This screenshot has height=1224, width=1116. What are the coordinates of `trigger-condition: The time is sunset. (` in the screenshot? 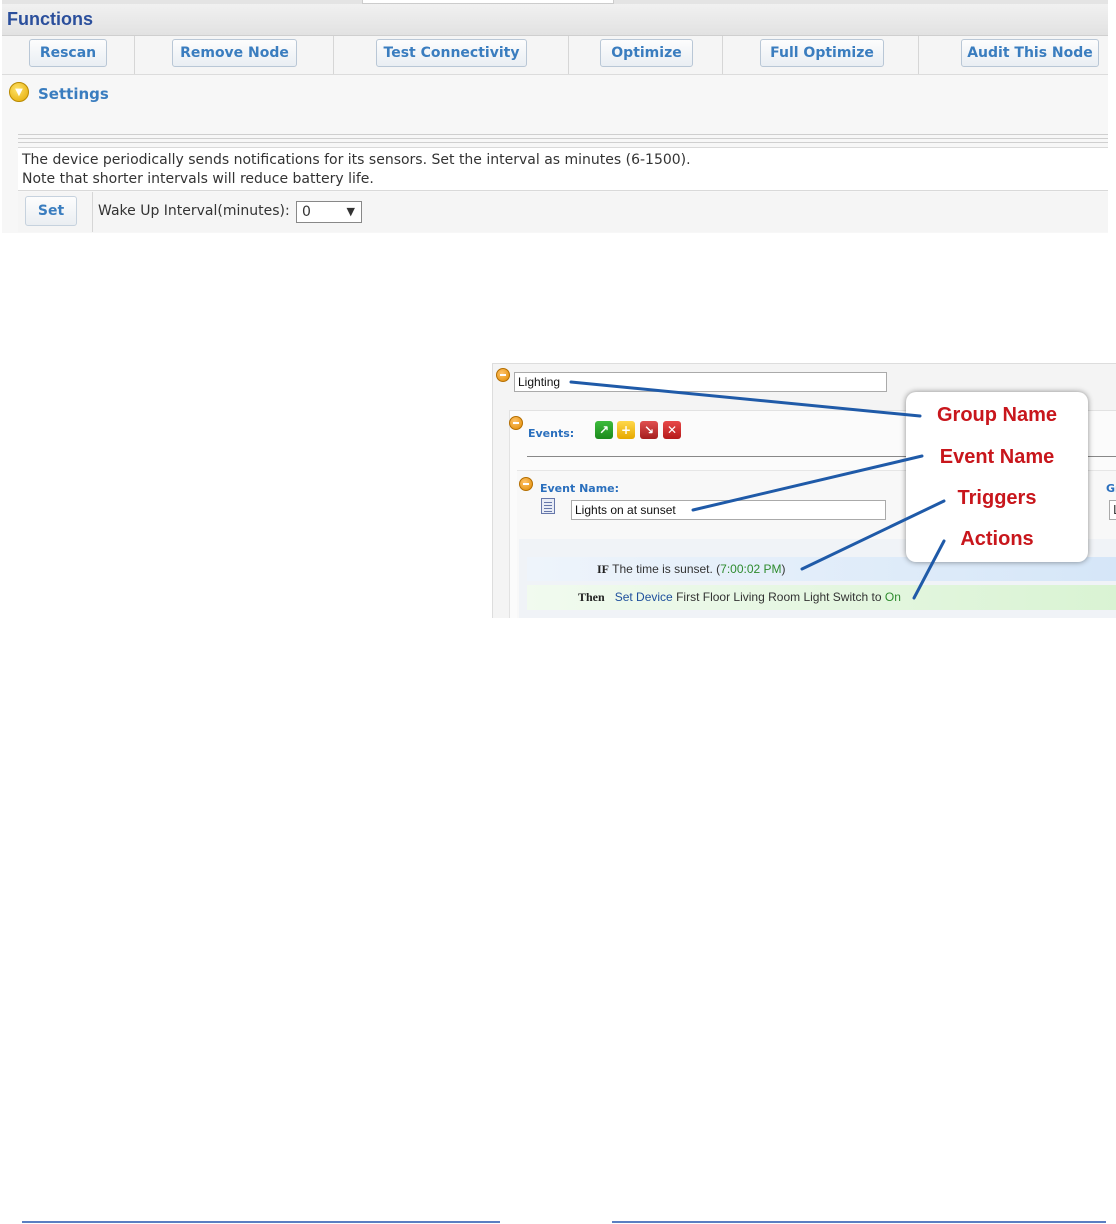 It's located at (666, 569).